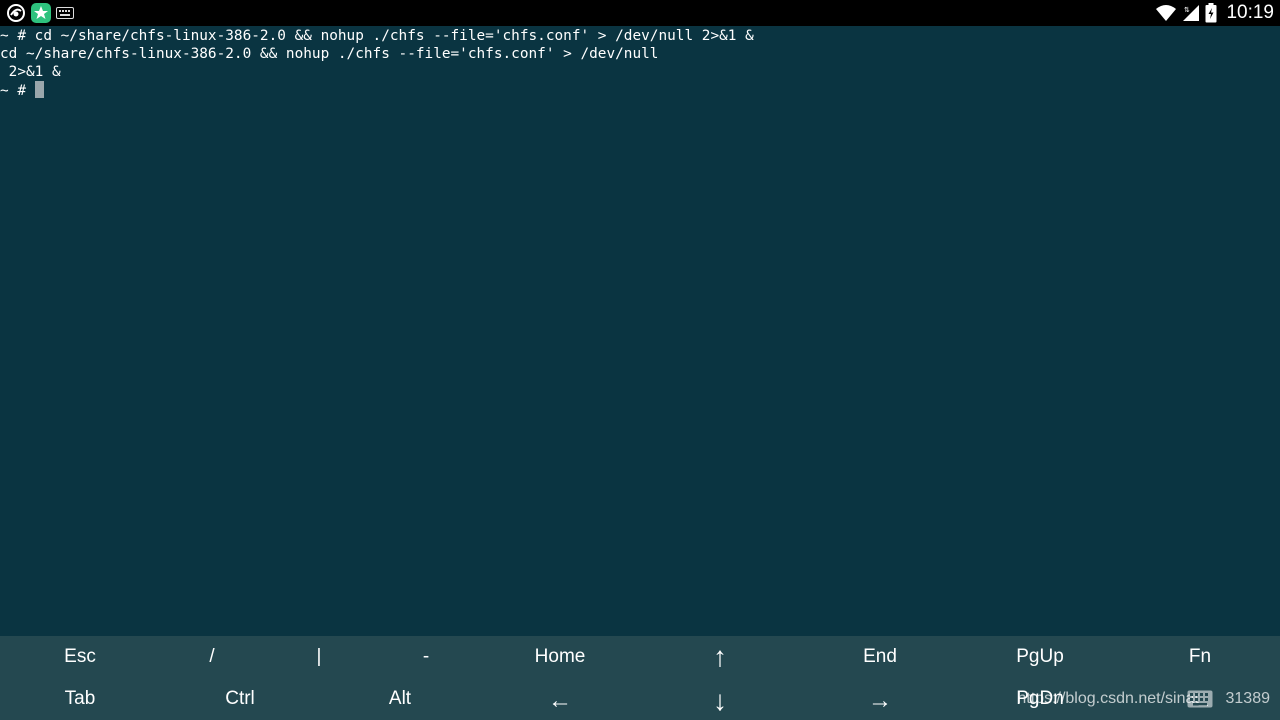  What do you see at coordinates (1200, 657) in the screenshot?
I see `fn-key: Fn` at bounding box center [1200, 657].